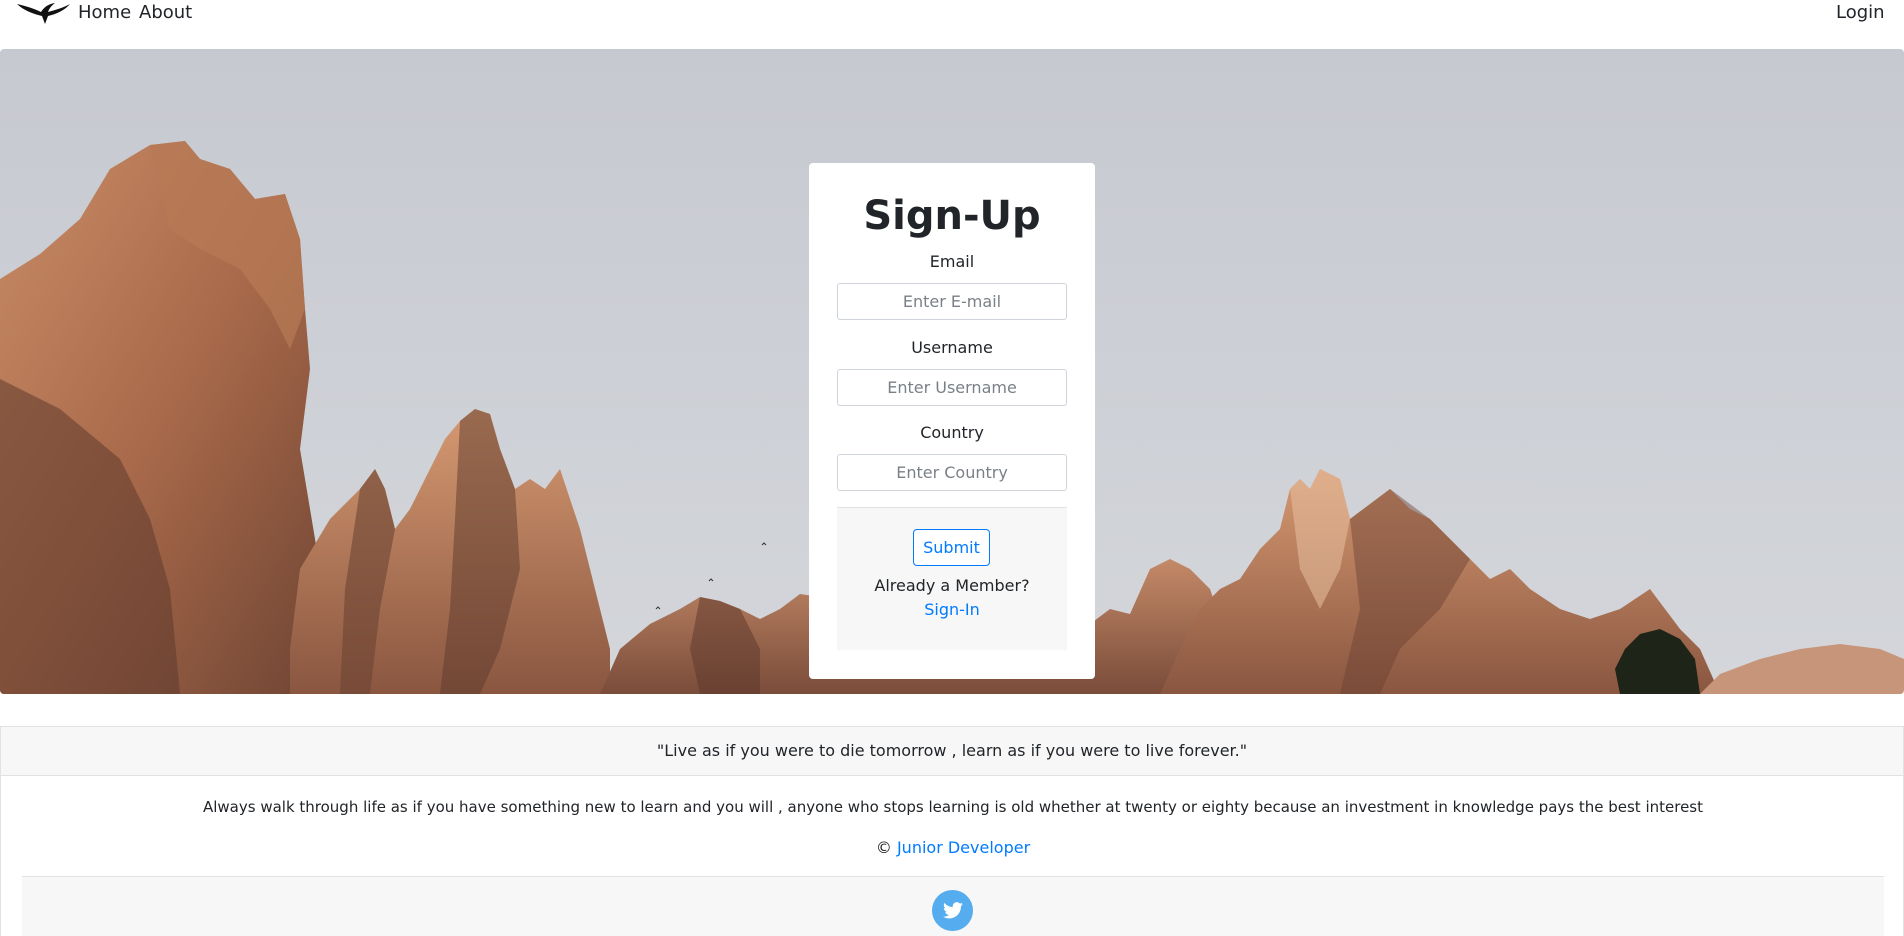 The width and height of the screenshot is (1904, 936). What do you see at coordinates (104, 12) in the screenshot?
I see `nav-home-link: Home` at bounding box center [104, 12].